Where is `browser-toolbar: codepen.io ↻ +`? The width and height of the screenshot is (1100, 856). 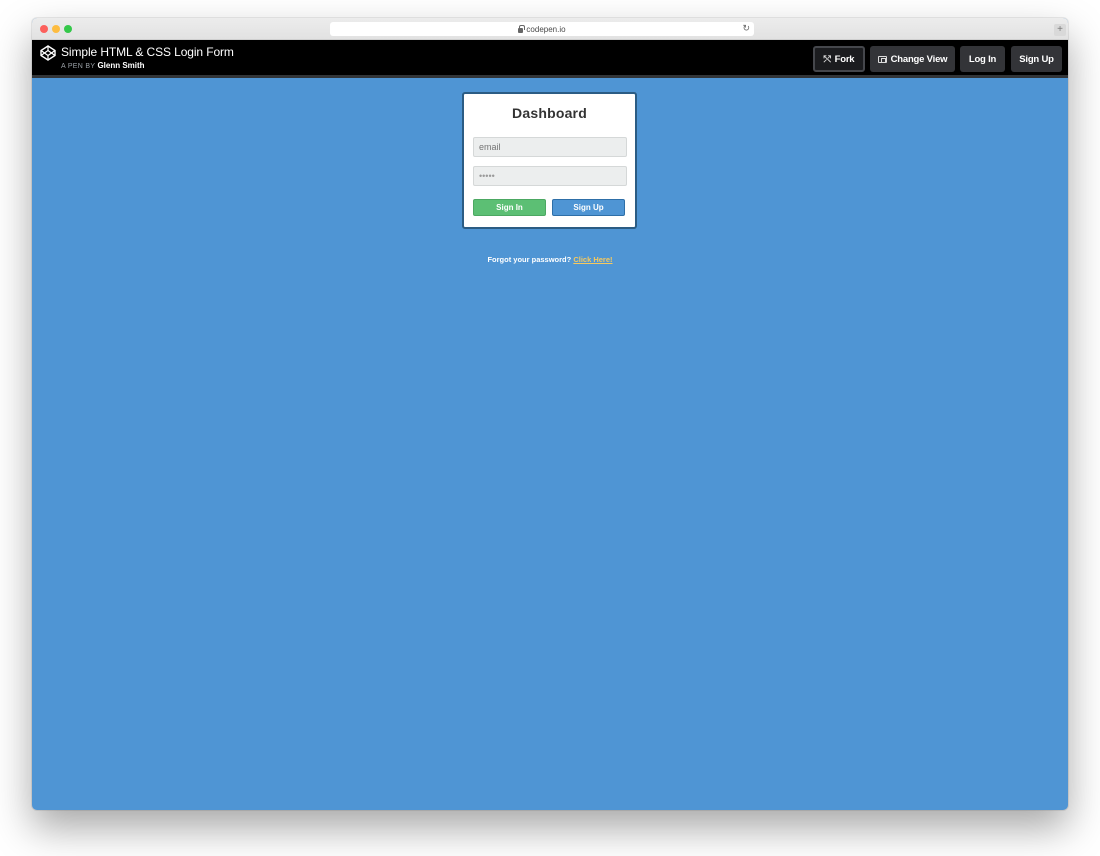 browser-toolbar: codepen.io ↻ + is located at coordinates (550, 29).